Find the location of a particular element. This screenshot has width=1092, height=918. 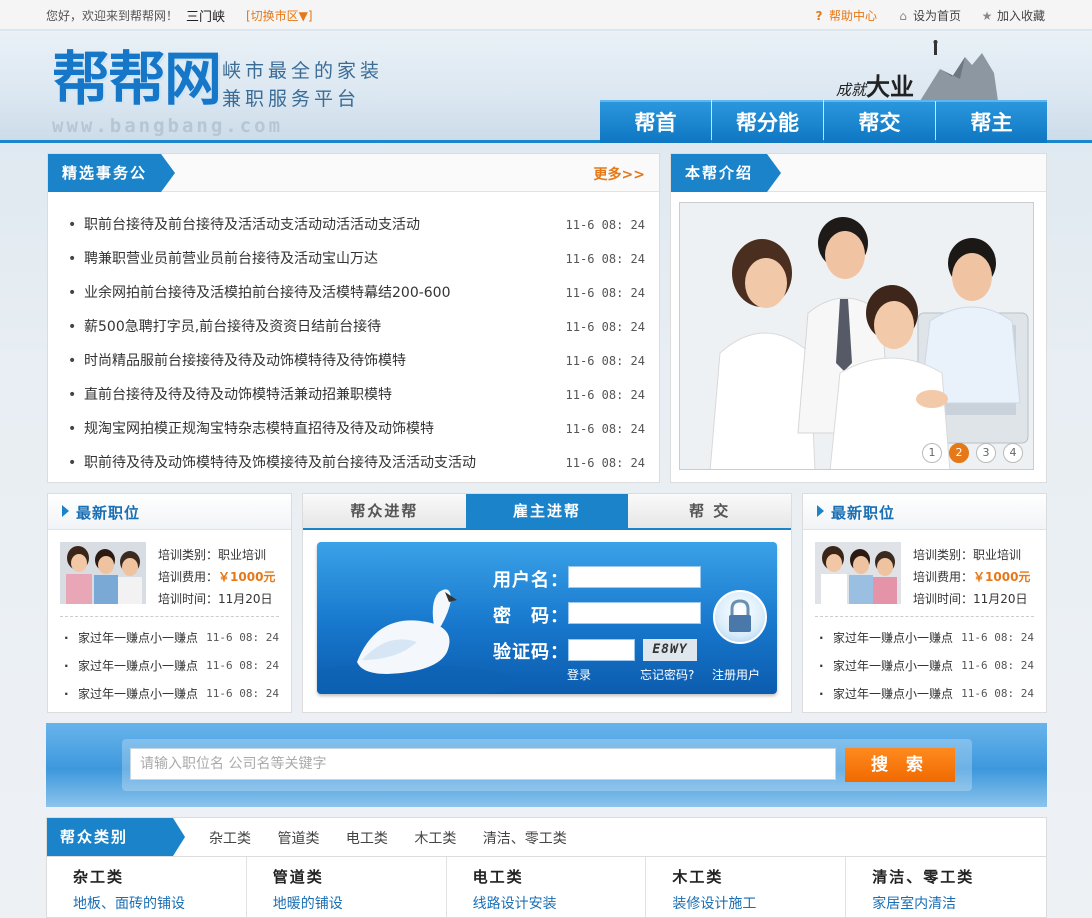

category-heading: 电工类 is located at coordinates (559, 876).